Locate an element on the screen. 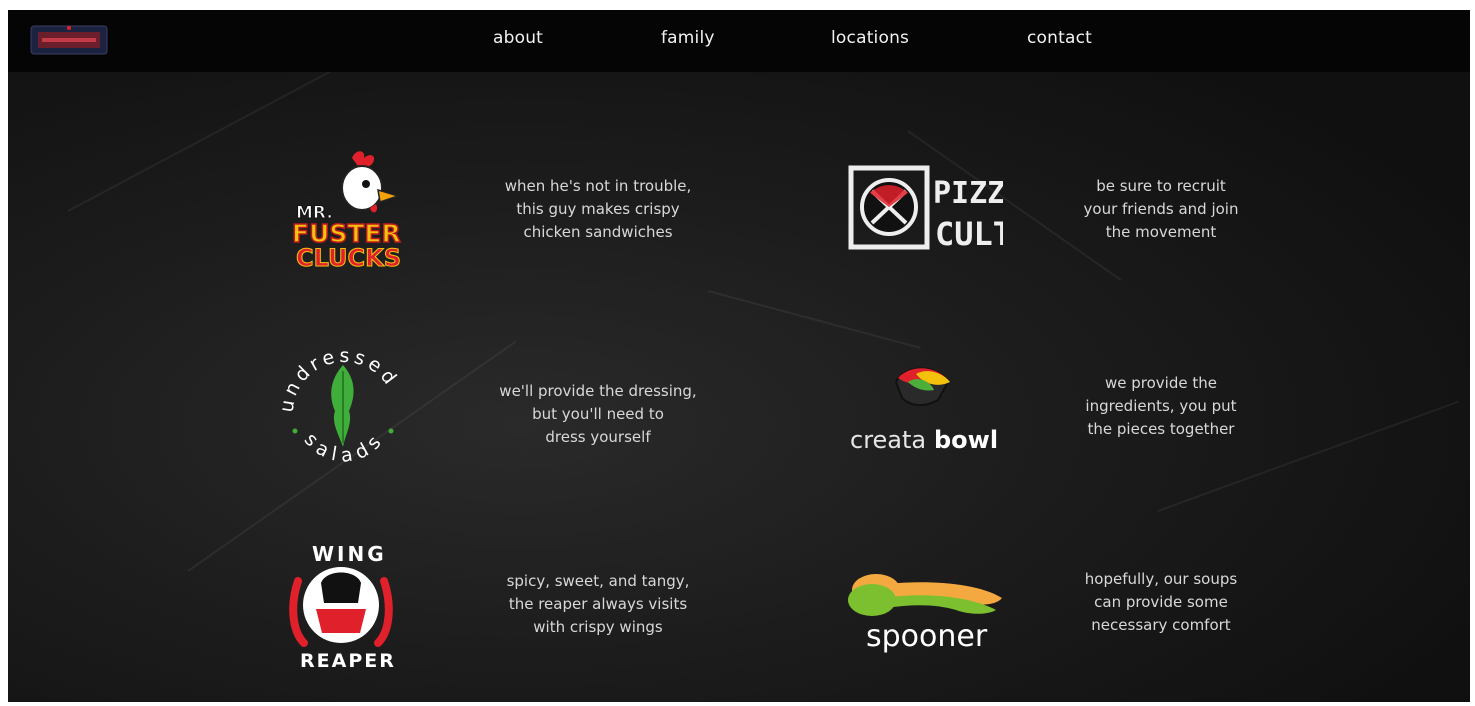 The image size is (1475, 706). spoon-icon: spooner is located at coordinates (925, 614).